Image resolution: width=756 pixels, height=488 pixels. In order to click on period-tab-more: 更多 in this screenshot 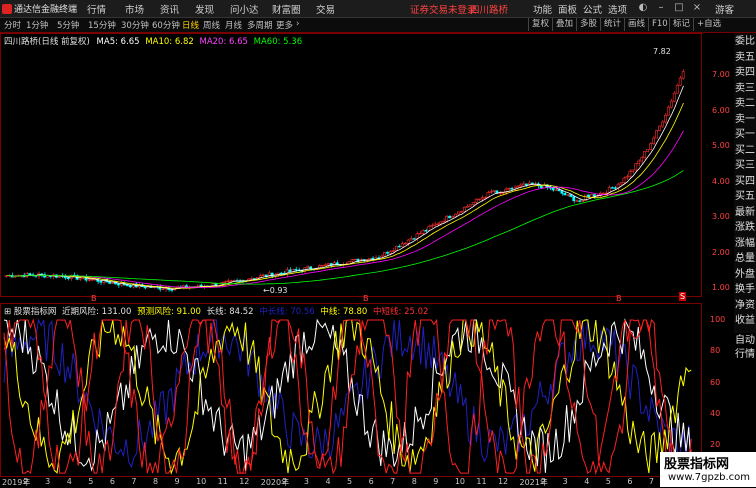, I will do `click(284, 25)`.